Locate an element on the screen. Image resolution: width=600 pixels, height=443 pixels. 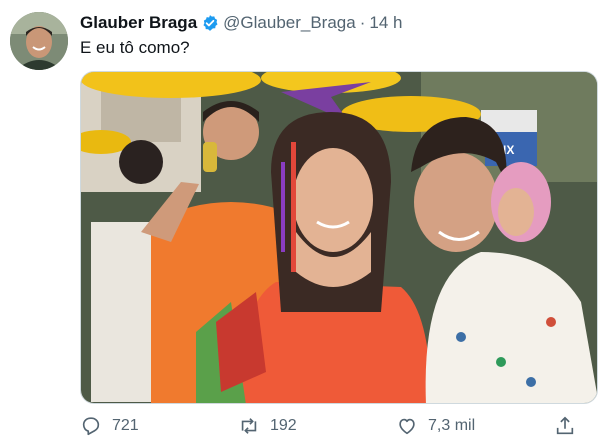
share-button is located at coordinates (565, 426).